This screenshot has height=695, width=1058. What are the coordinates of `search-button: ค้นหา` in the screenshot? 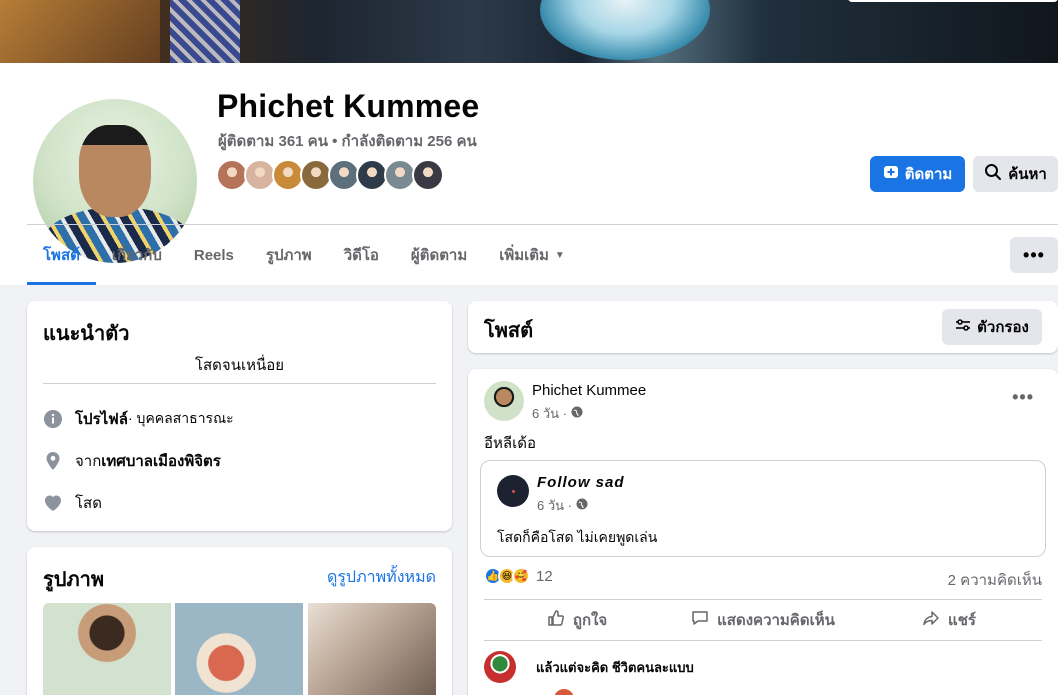 It's located at (1015, 174).